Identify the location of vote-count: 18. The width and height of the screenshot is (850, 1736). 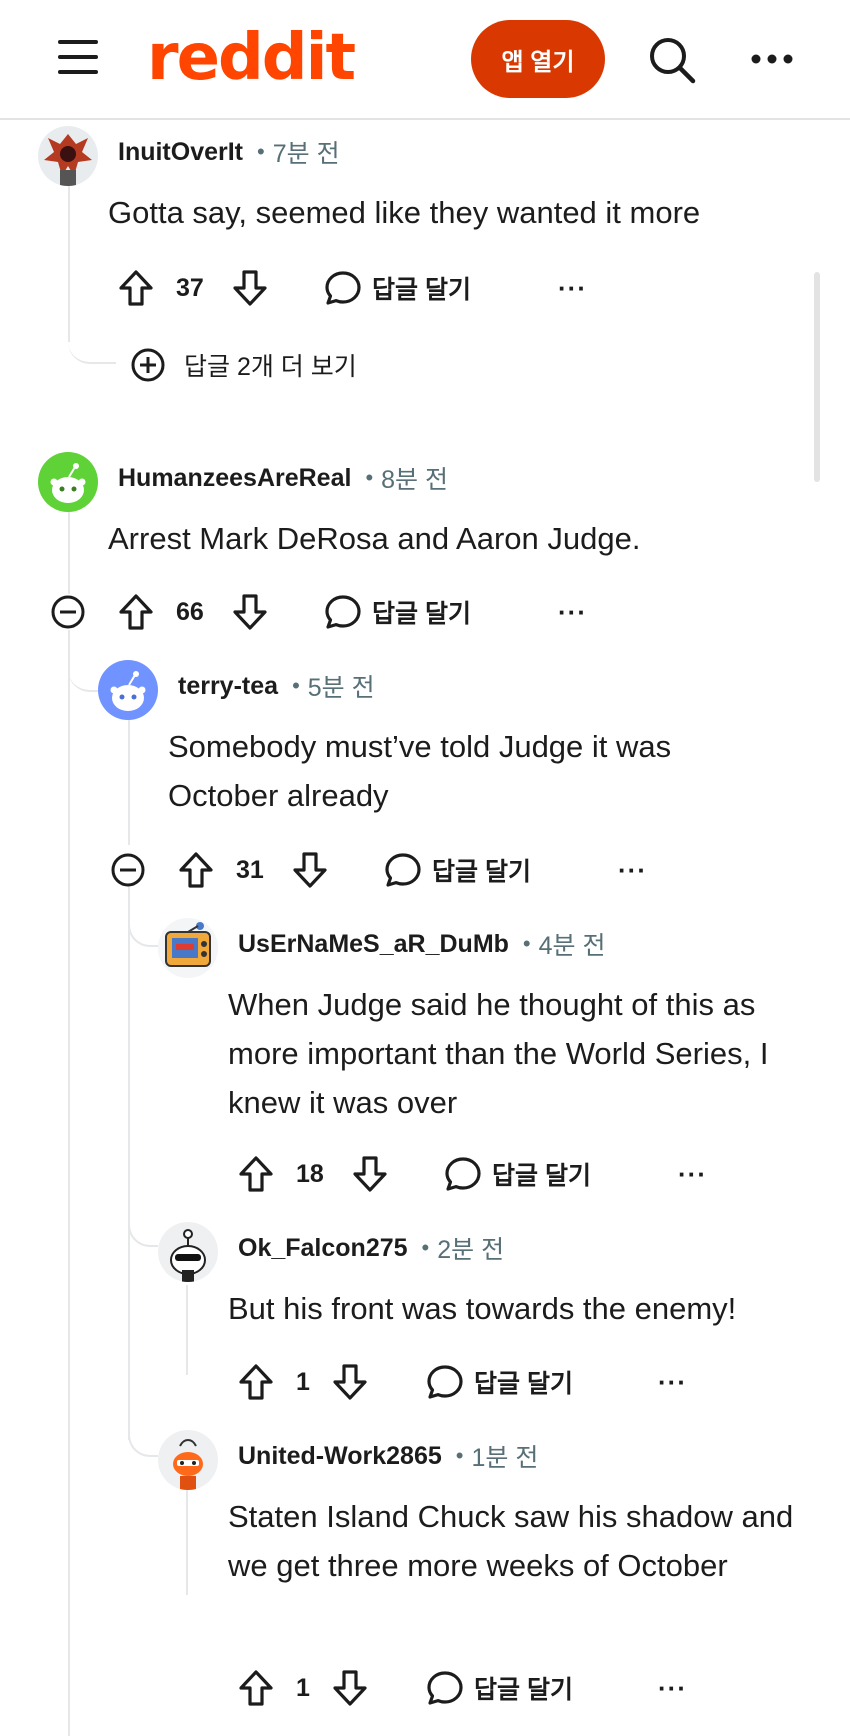
(310, 1173).